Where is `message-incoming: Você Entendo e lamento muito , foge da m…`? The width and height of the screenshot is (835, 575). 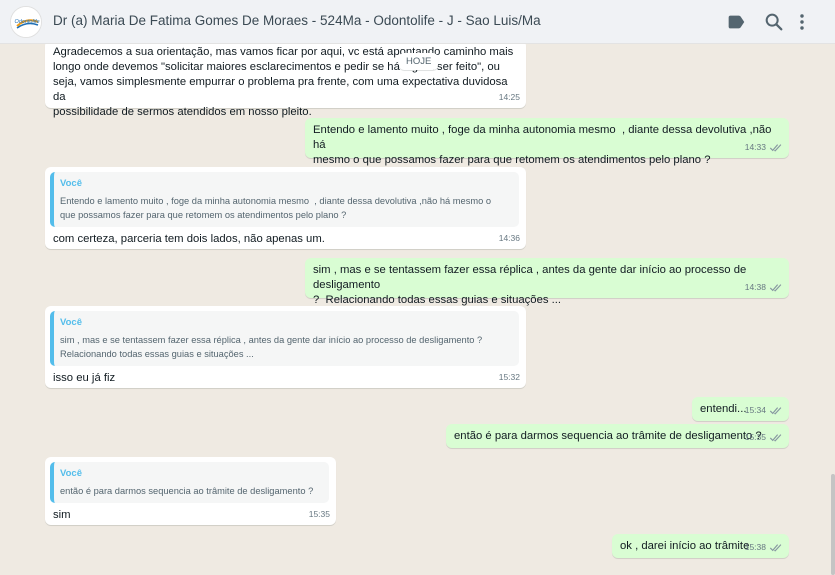
message-incoming: Você Entendo e lamento muito , foge da m… is located at coordinates (285, 208).